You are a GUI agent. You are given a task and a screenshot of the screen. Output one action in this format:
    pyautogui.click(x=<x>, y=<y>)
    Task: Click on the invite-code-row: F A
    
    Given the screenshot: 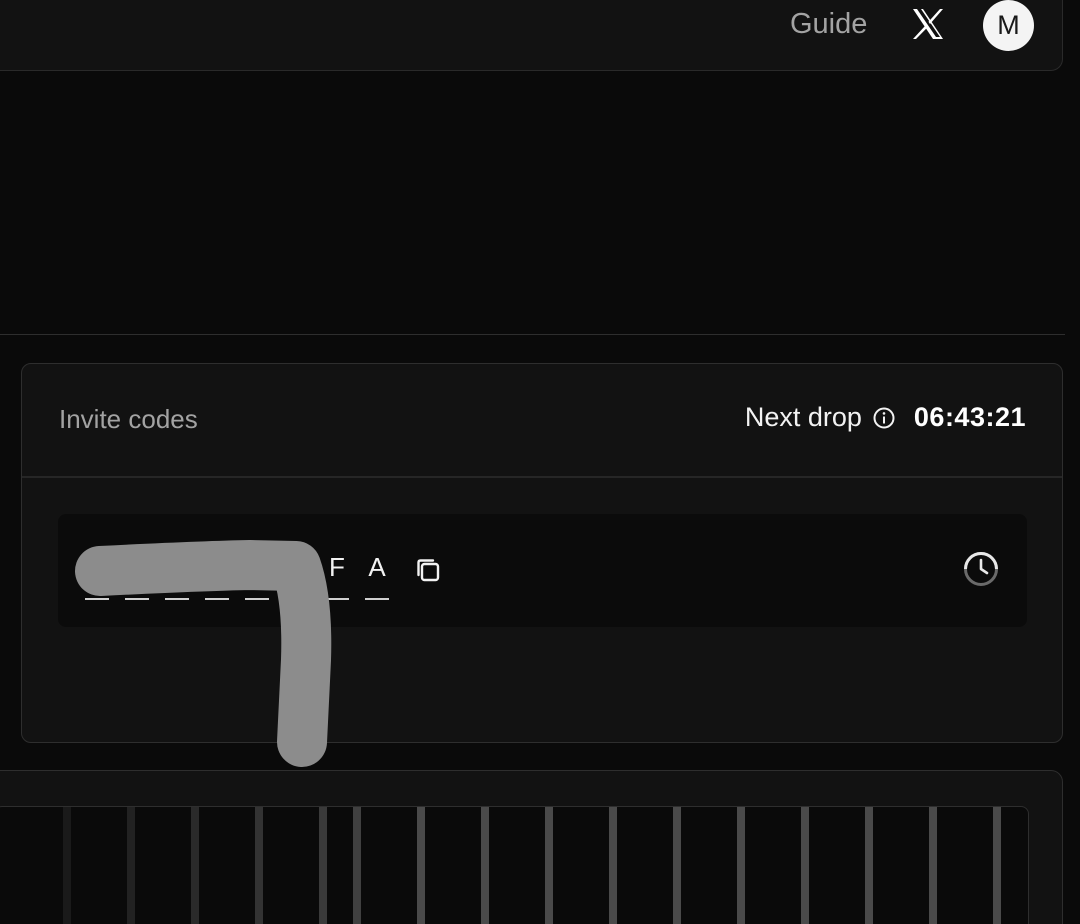 What is the action you would take?
    pyautogui.click(x=542, y=570)
    